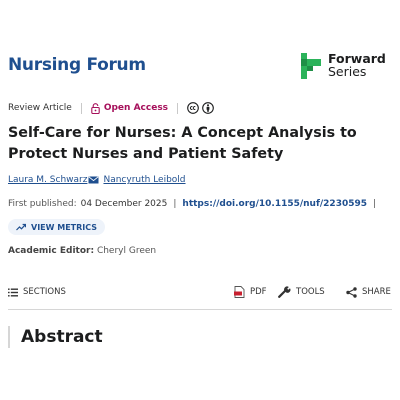  Describe the element at coordinates (239, 292) in the screenshot. I see `pdf-icon` at that location.